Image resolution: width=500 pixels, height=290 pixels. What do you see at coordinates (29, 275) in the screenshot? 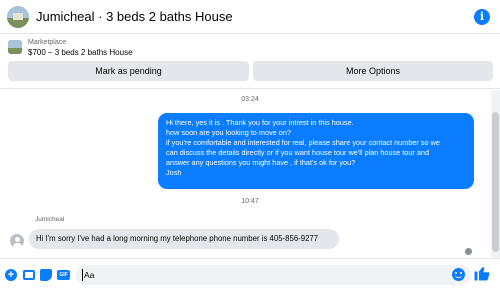
I see `image-icon` at bounding box center [29, 275].